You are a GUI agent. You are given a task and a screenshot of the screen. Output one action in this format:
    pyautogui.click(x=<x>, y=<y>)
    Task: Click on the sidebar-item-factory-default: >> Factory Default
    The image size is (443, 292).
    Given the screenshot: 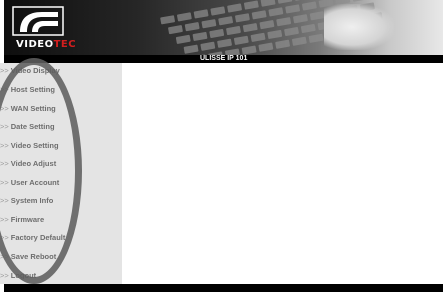 What is the action you would take?
    pyautogui.click(x=61, y=238)
    